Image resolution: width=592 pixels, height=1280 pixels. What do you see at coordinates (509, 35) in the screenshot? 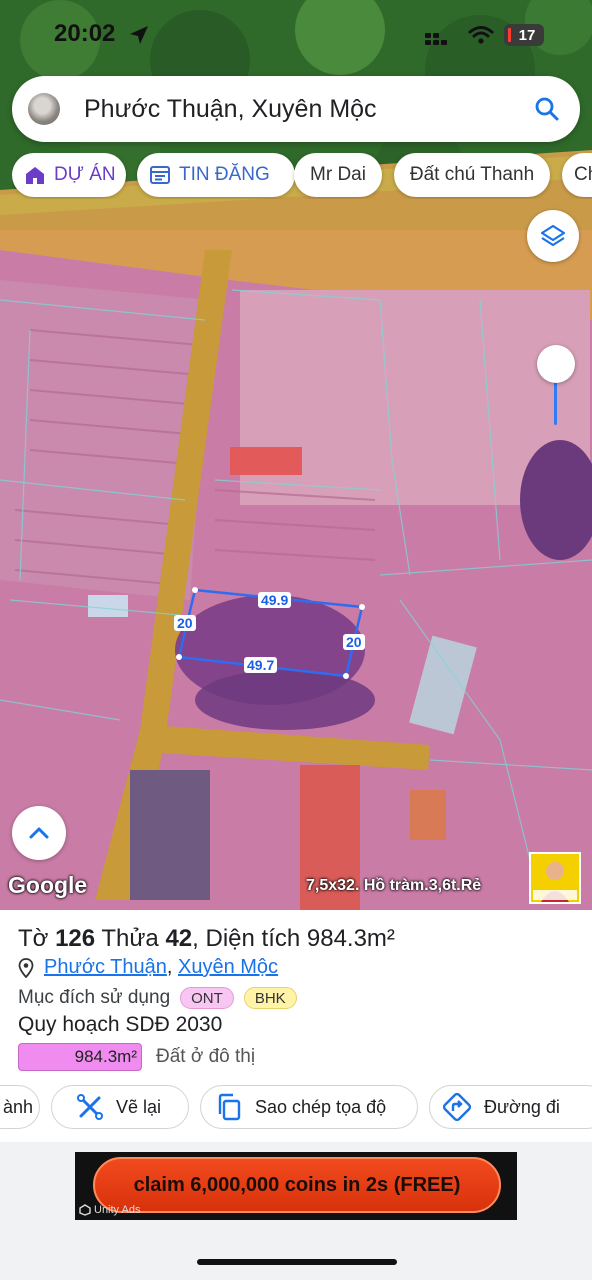
I see `battery-level` at bounding box center [509, 35].